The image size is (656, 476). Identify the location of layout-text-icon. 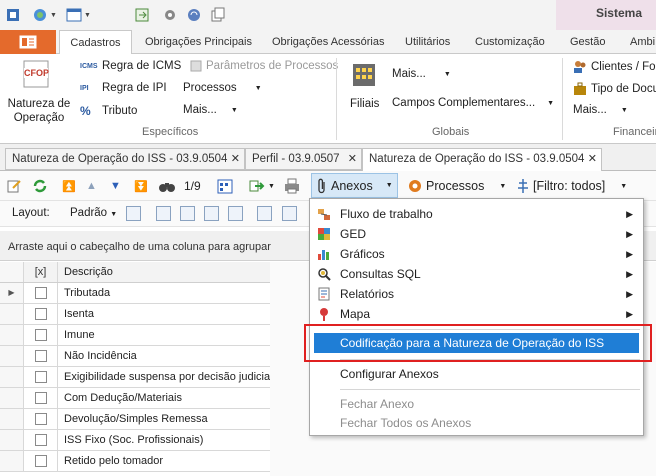
(289, 213).